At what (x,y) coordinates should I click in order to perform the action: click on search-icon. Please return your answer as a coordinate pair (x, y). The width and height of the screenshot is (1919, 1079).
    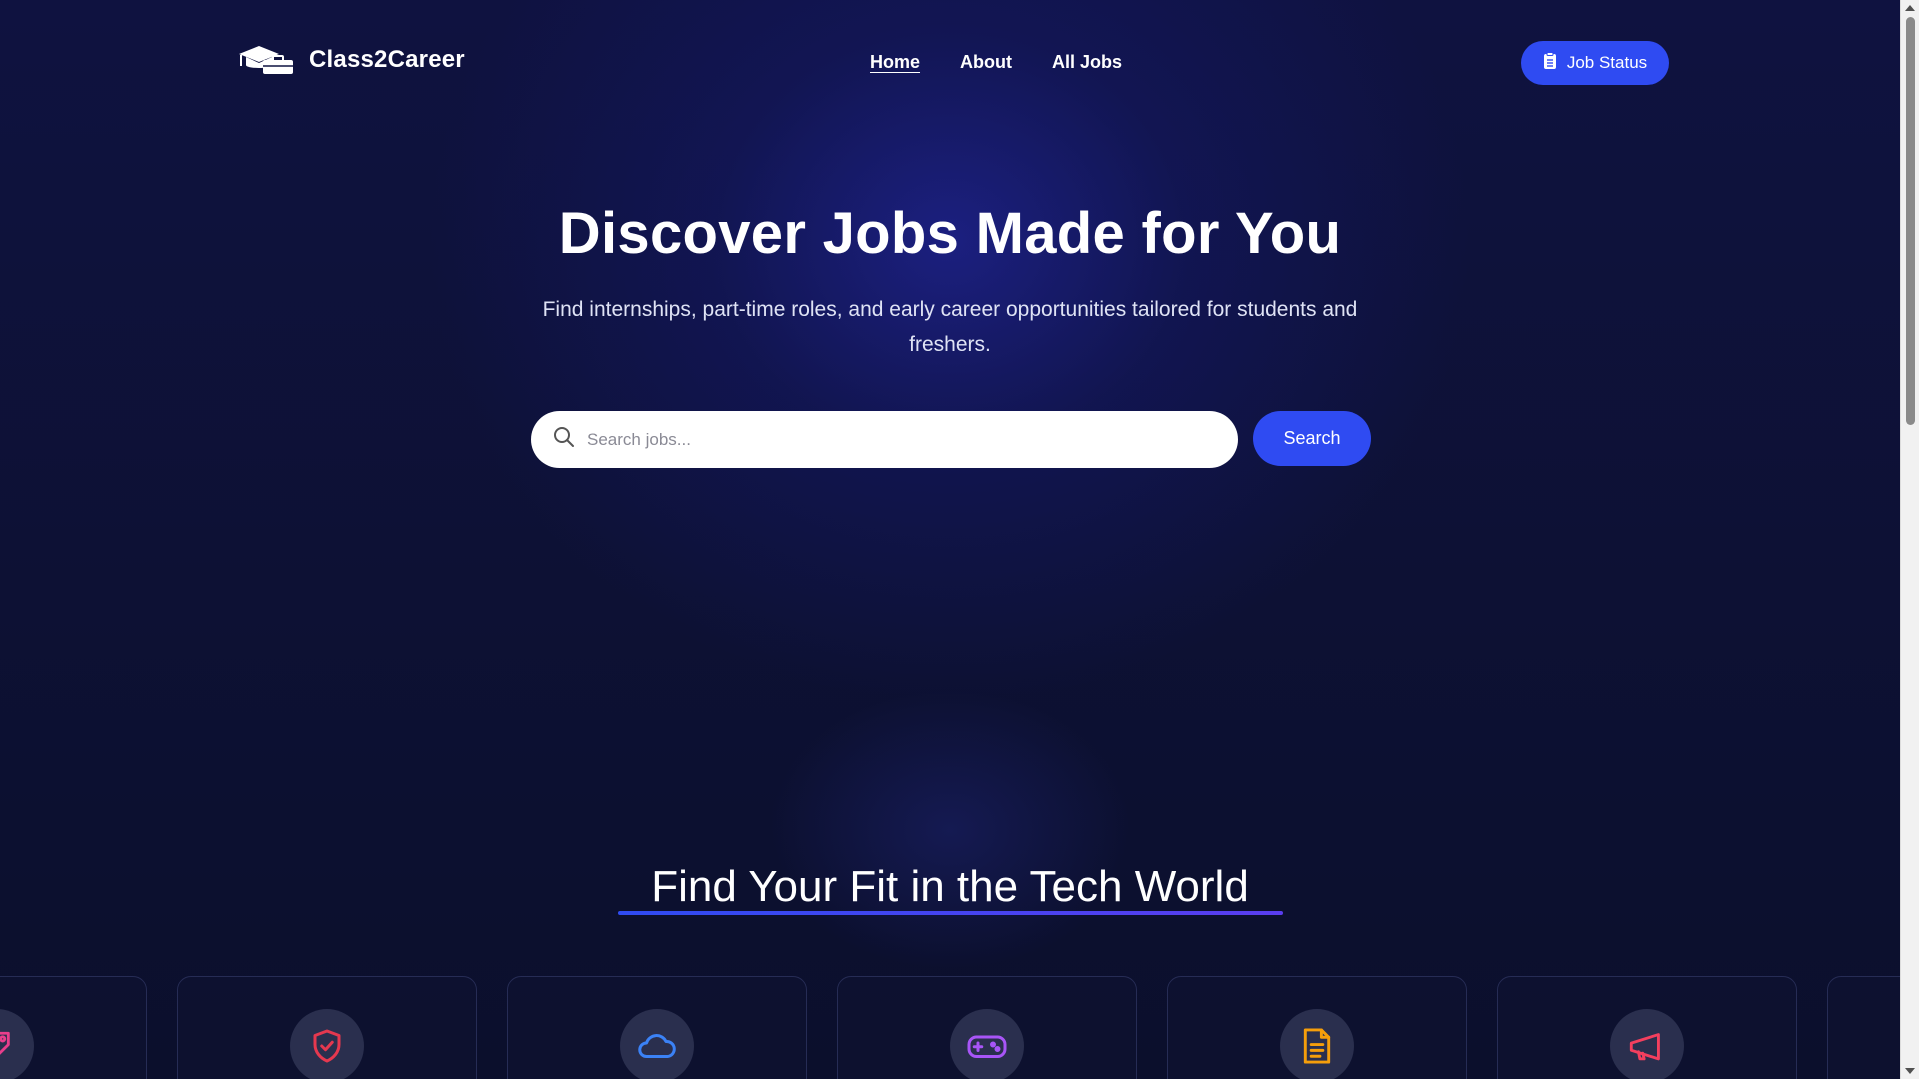
    Looking at the image, I should click on (564, 439).